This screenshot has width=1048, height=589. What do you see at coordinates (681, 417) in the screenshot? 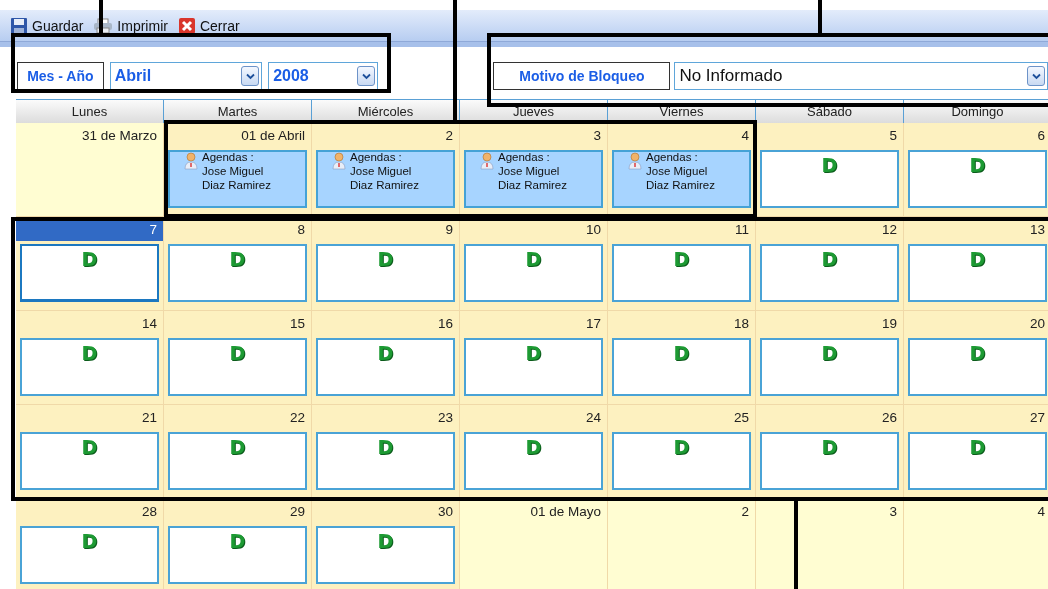
I see `day-number: 25` at bounding box center [681, 417].